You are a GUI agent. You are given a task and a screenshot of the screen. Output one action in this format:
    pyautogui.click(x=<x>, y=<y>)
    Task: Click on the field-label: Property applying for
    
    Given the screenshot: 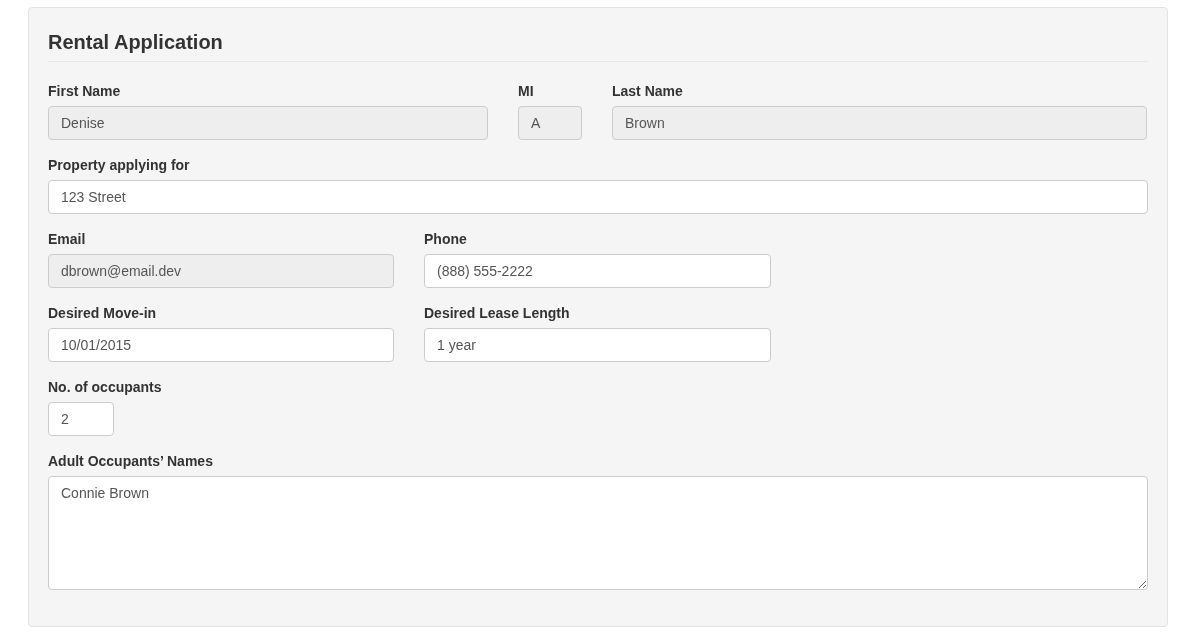 What is the action you would take?
    pyautogui.click(x=119, y=165)
    